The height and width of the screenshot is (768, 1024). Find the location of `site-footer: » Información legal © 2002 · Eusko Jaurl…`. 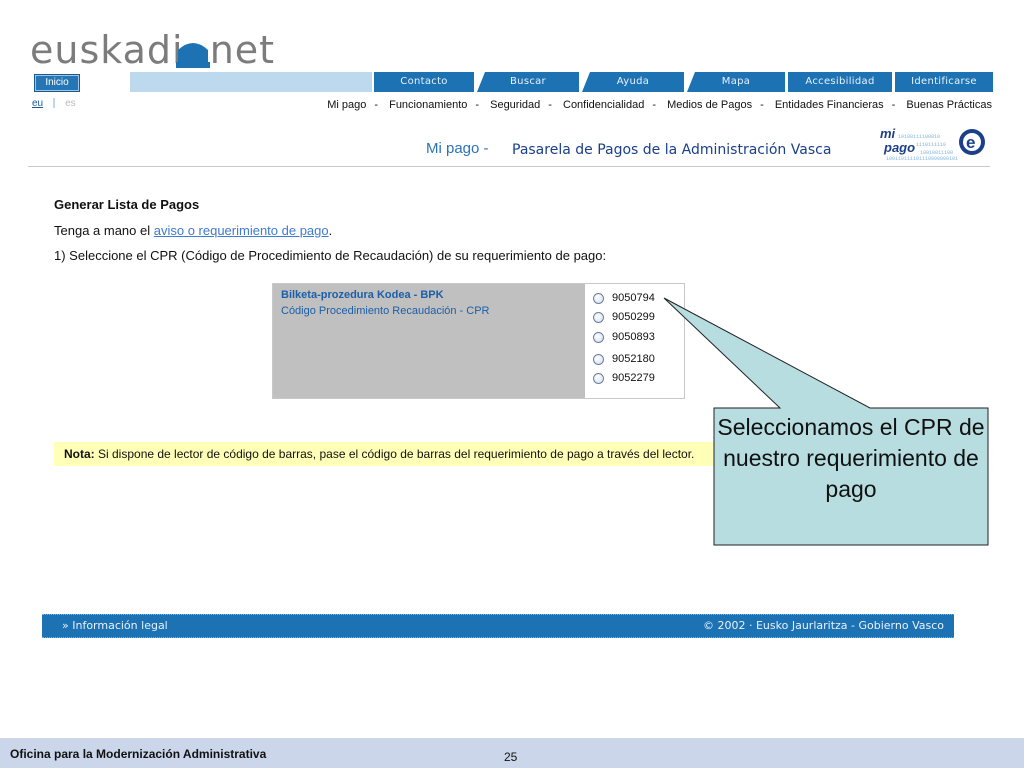

site-footer: » Información legal © 2002 · Eusko Jaurl… is located at coordinates (498, 626).